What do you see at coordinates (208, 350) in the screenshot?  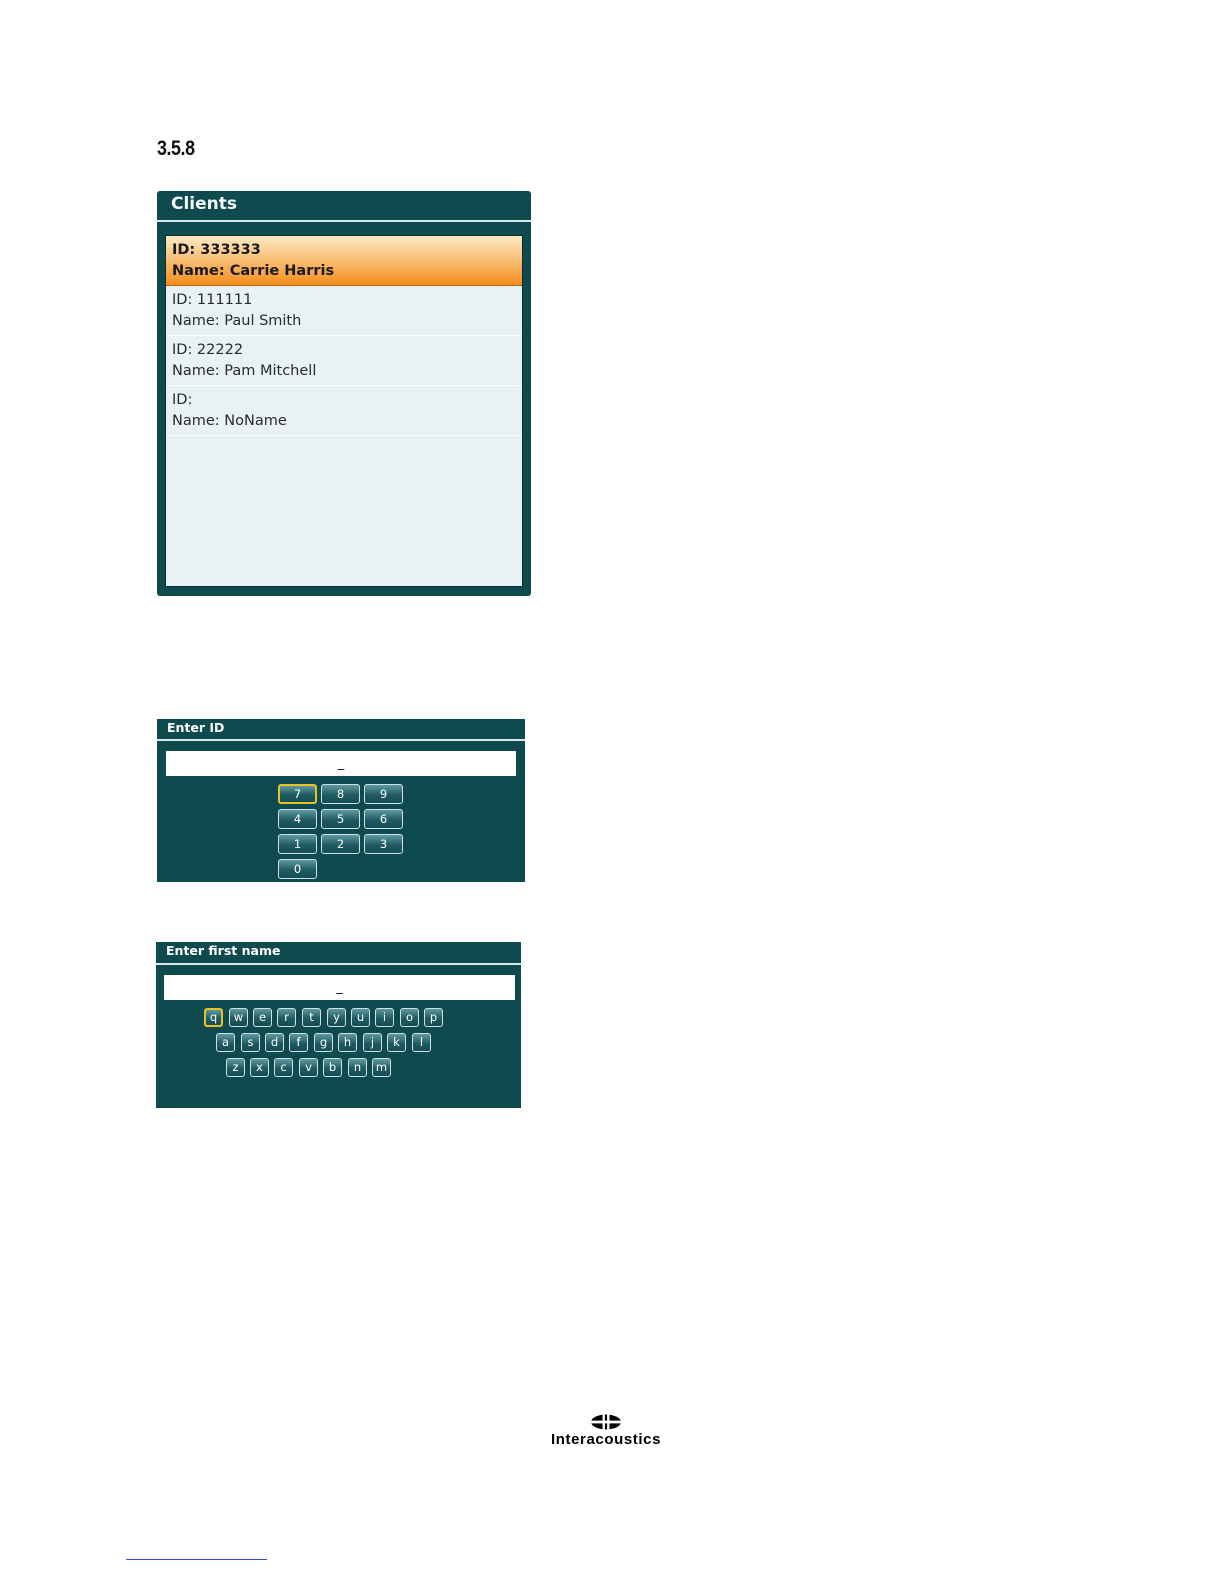 I see `client-id: ID: 22222` at bounding box center [208, 350].